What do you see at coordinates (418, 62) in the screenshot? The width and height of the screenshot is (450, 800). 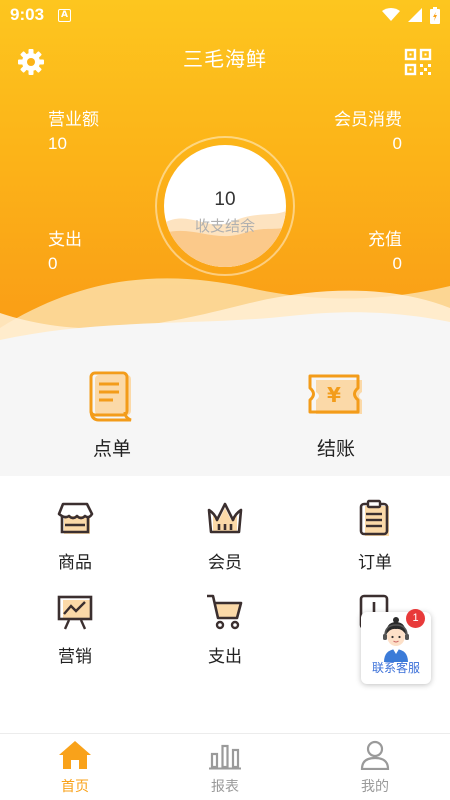 I see `qr-code-icon` at bounding box center [418, 62].